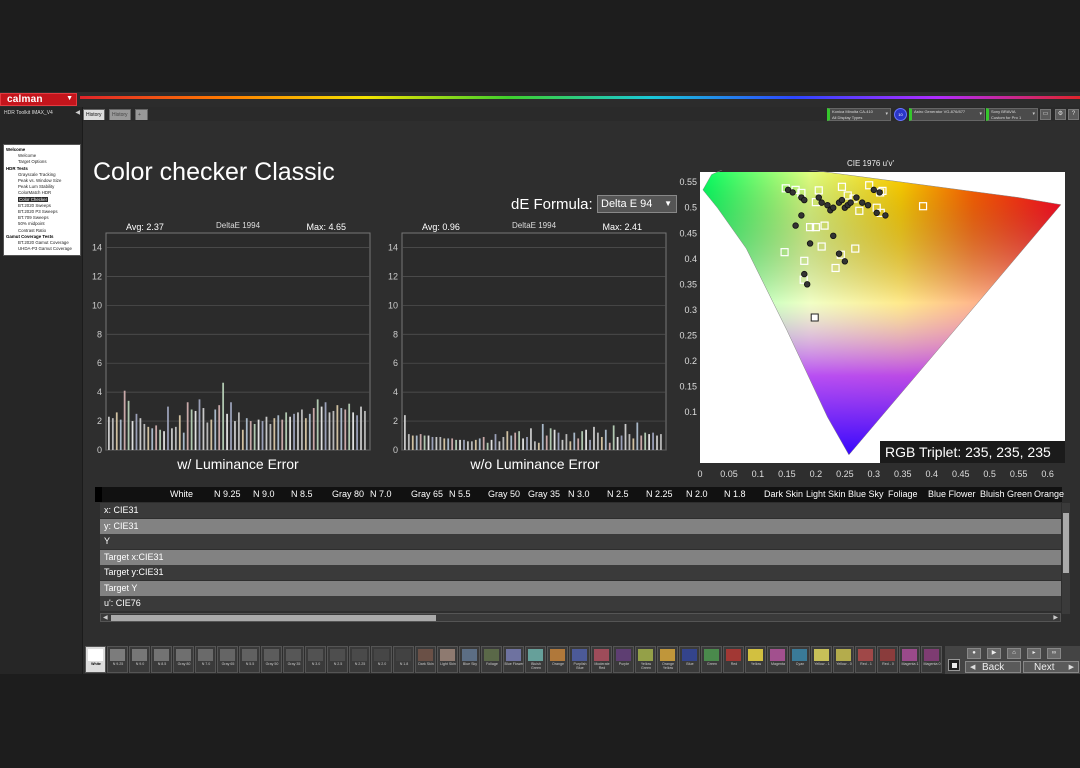 The image size is (1080, 768). I want to click on help-icon: ?, so click(1073, 114).